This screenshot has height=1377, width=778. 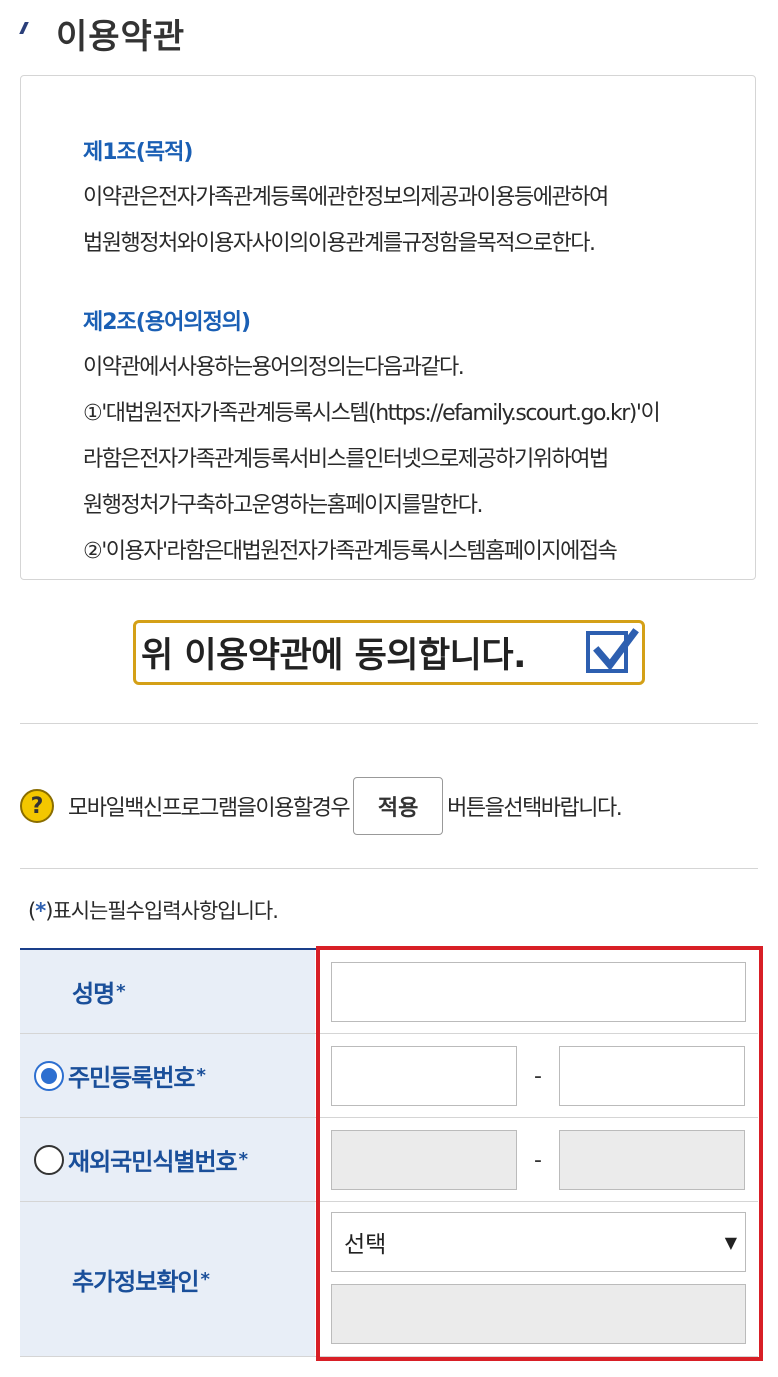 What do you see at coordinates (339, 243) in the screenshot?
I see `article-1-line: 법원행정처와이용자사이의이용관계를규정함을목적으로한다.` at bounding box center [339, 243].